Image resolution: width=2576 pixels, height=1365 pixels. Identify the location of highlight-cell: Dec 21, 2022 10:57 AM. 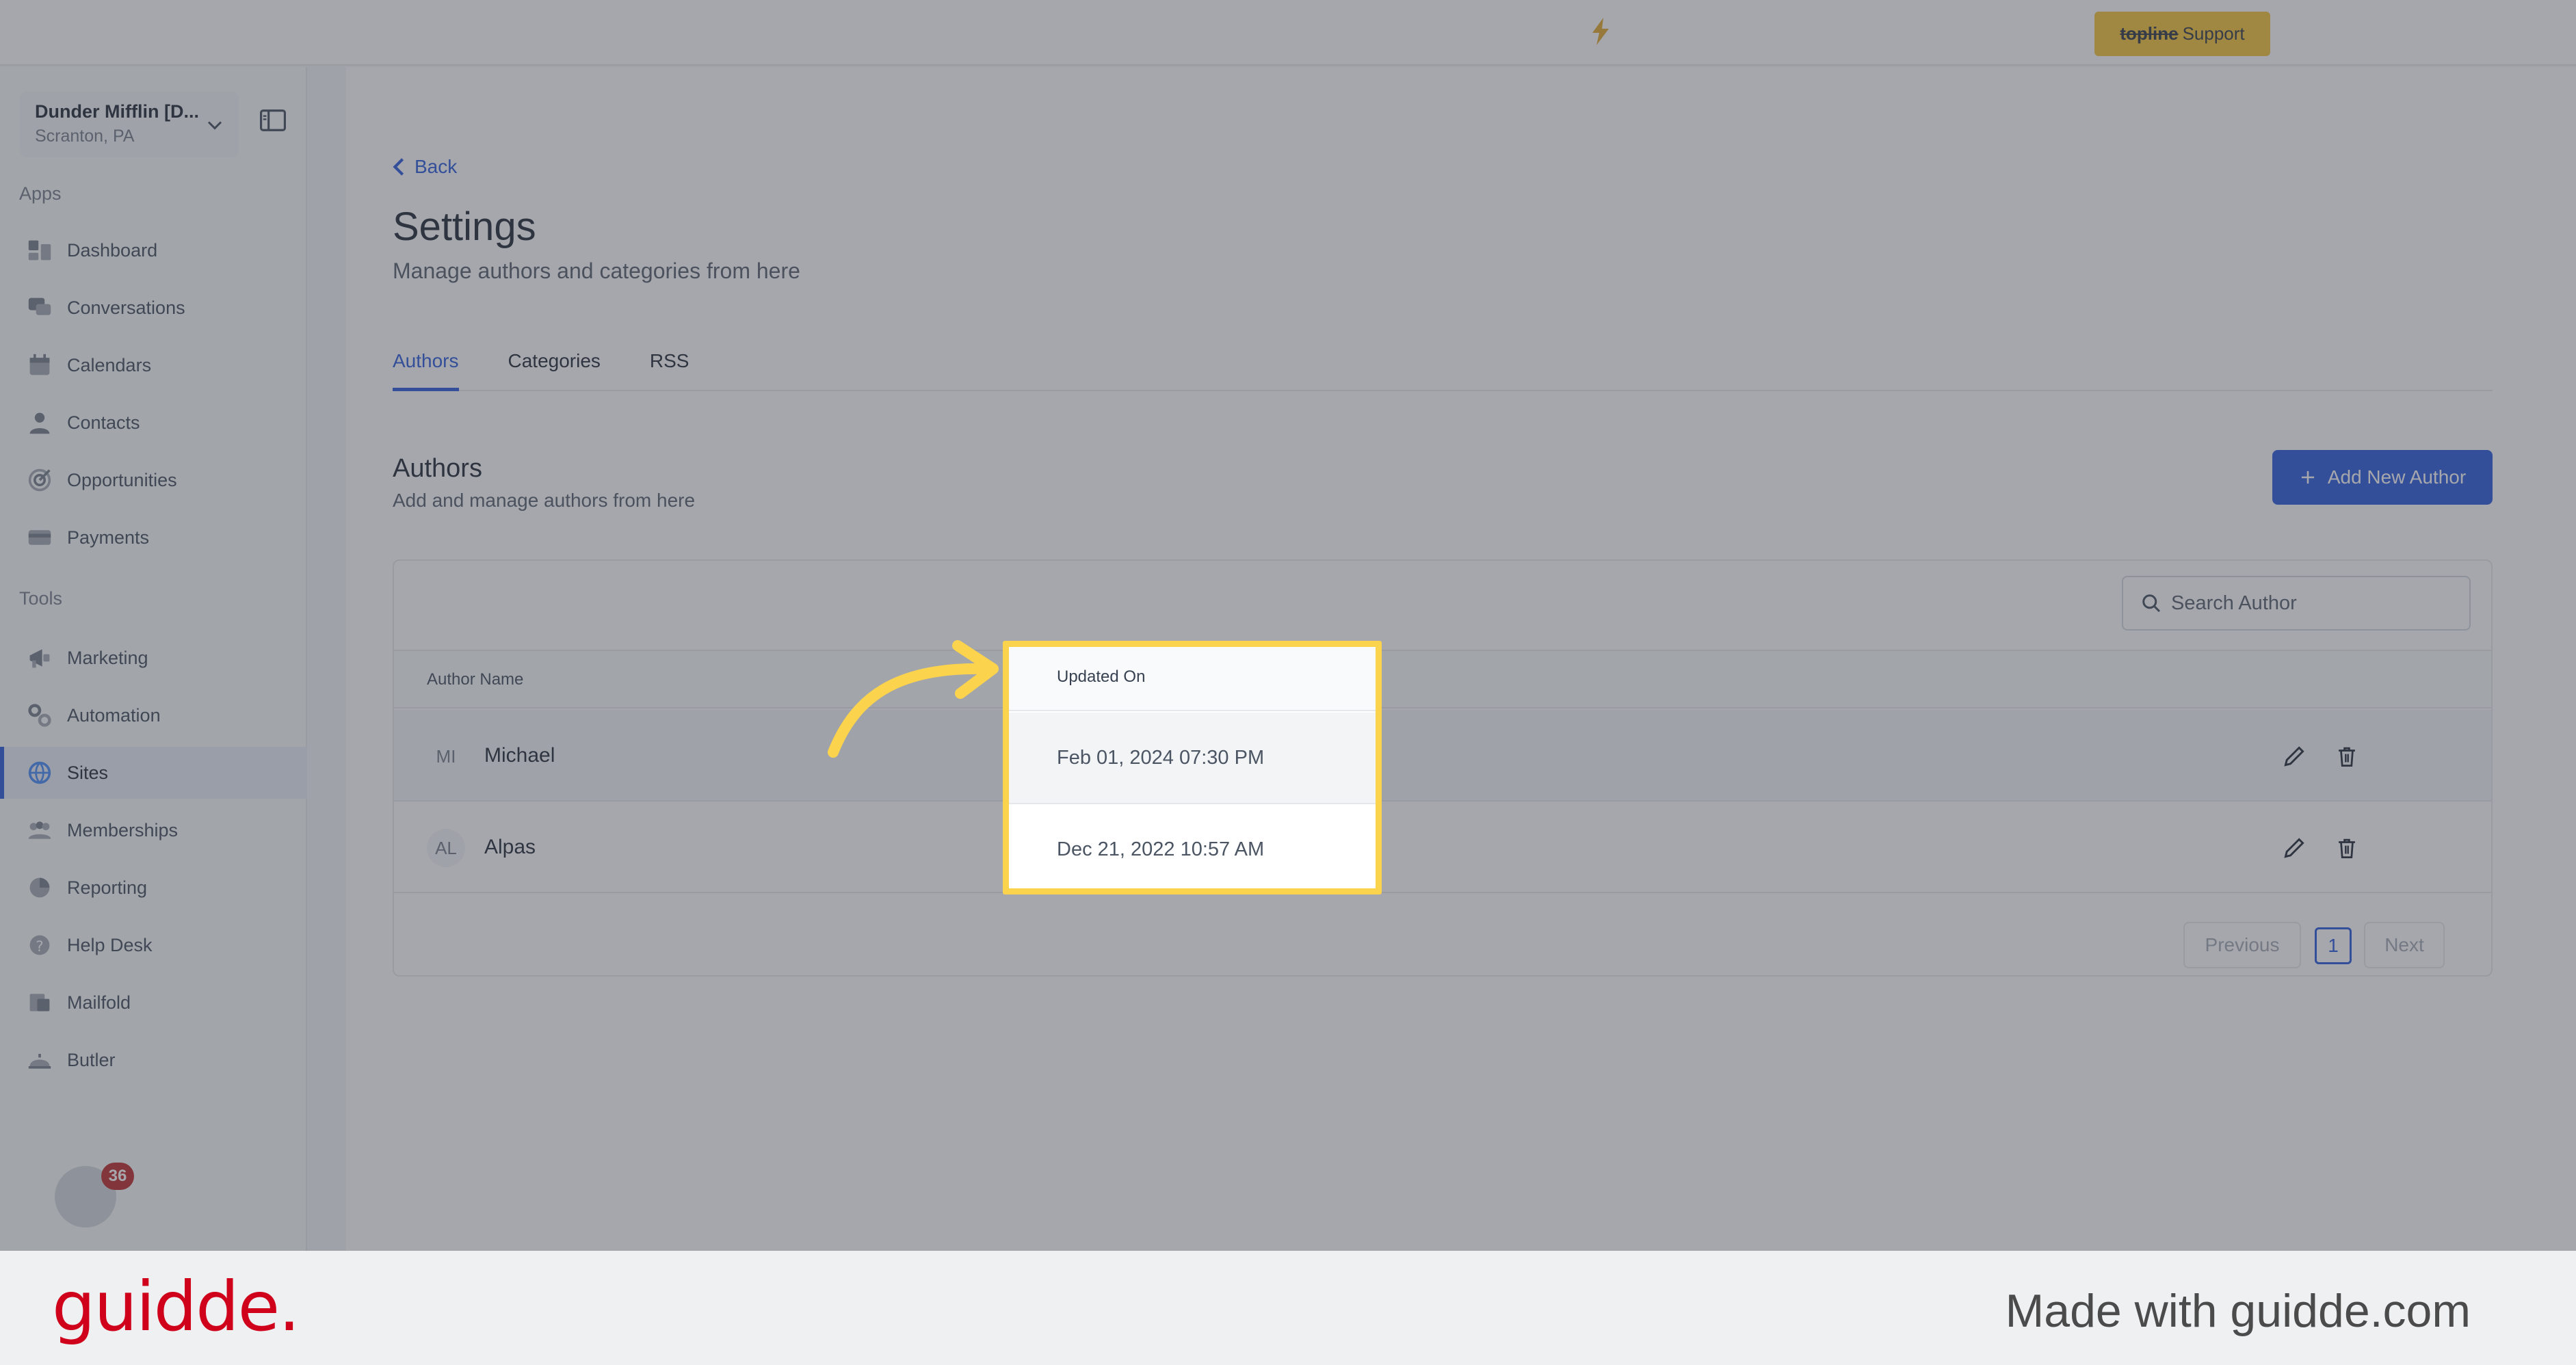
(1192, 846).